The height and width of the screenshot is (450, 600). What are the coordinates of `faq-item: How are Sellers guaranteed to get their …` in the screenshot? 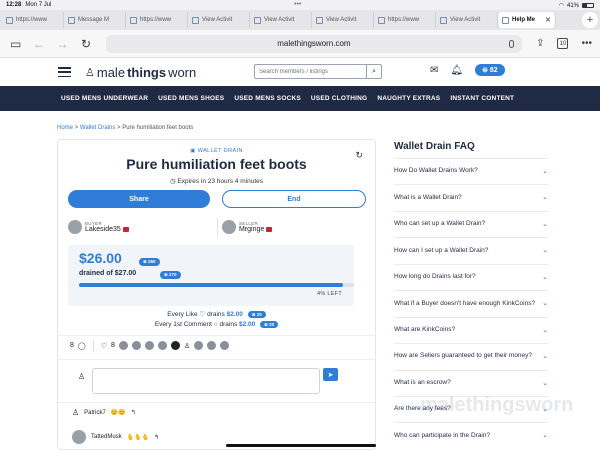 It's located at (471, 356).